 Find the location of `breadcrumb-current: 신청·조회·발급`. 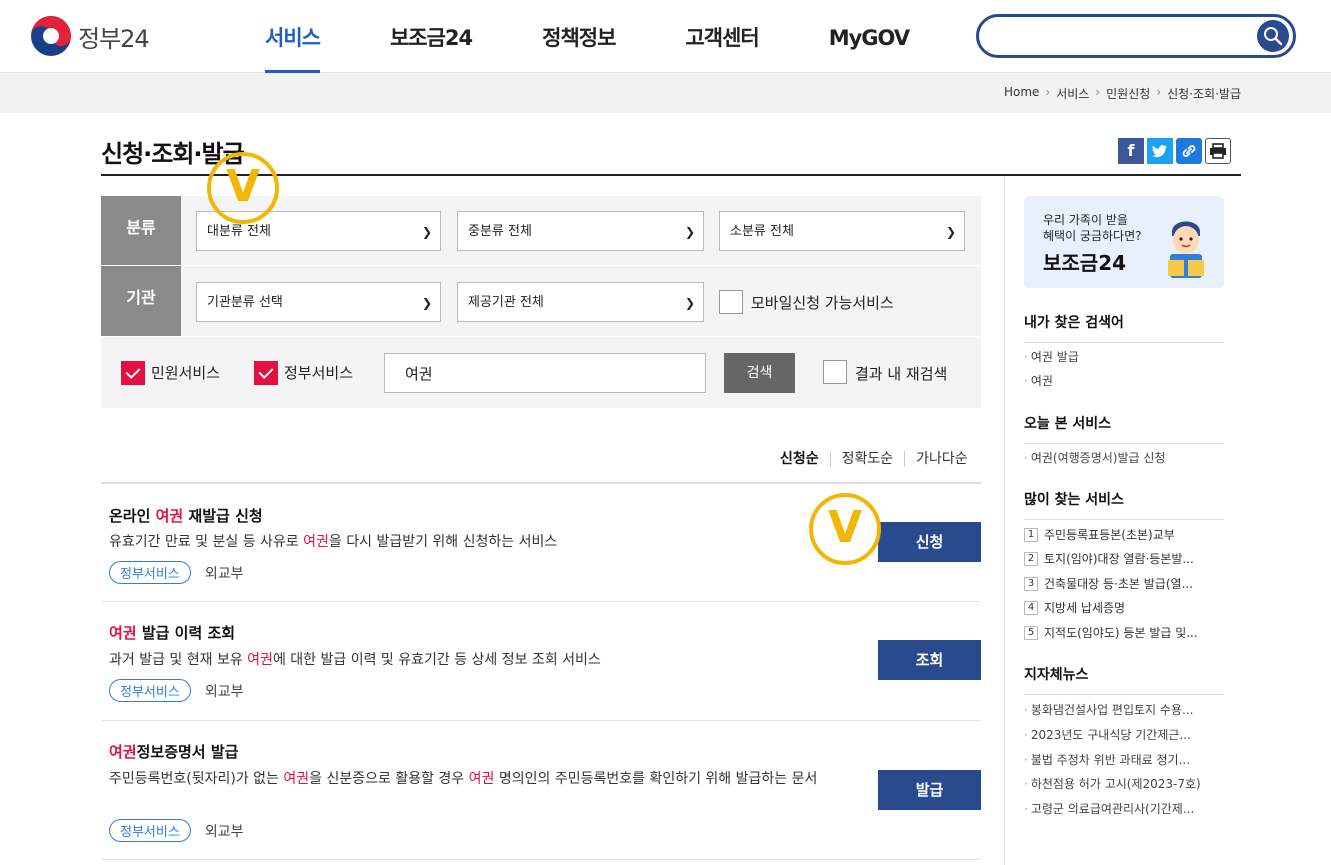

breadcrumb-current: 신청·조회·발급 is located at coordinates (1204, 93).